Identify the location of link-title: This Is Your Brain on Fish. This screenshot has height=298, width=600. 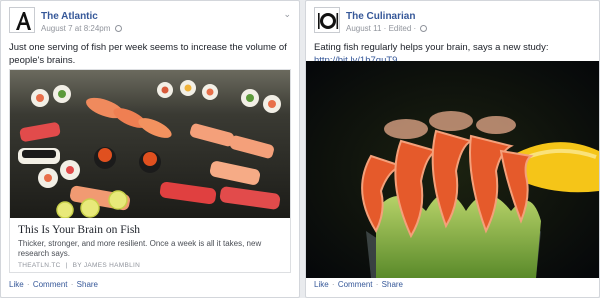
(79, 230).